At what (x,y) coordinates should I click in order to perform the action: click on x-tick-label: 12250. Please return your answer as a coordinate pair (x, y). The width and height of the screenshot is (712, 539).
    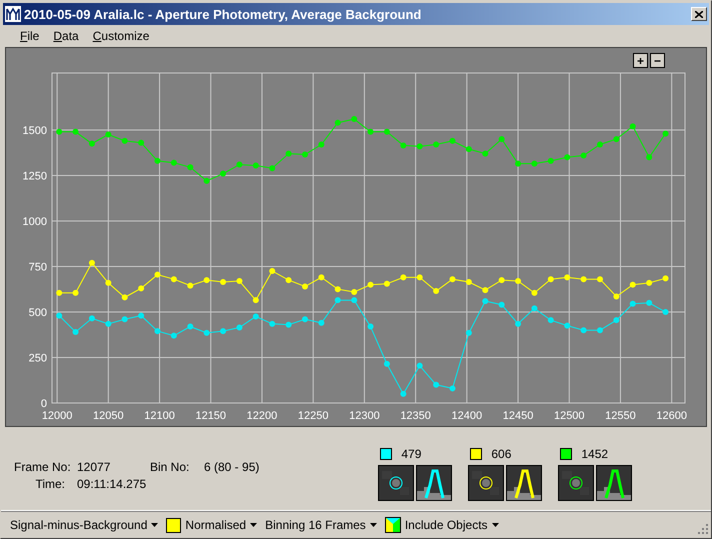
    Looking at the image, I should click on (313, 416).